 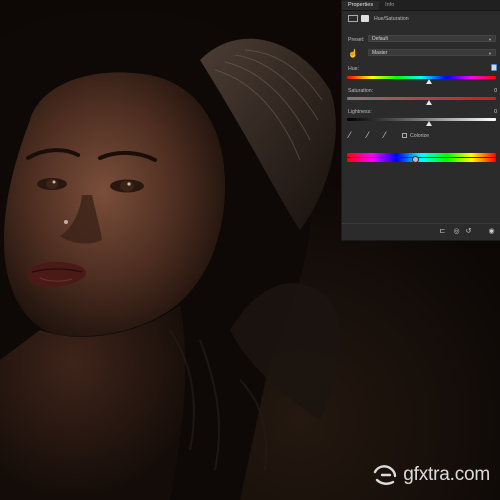 What do you see at coordinates (432, 52) in the screenshot?
I see `channel-dropdown: Master ▼` at bounding box center [432, 52].